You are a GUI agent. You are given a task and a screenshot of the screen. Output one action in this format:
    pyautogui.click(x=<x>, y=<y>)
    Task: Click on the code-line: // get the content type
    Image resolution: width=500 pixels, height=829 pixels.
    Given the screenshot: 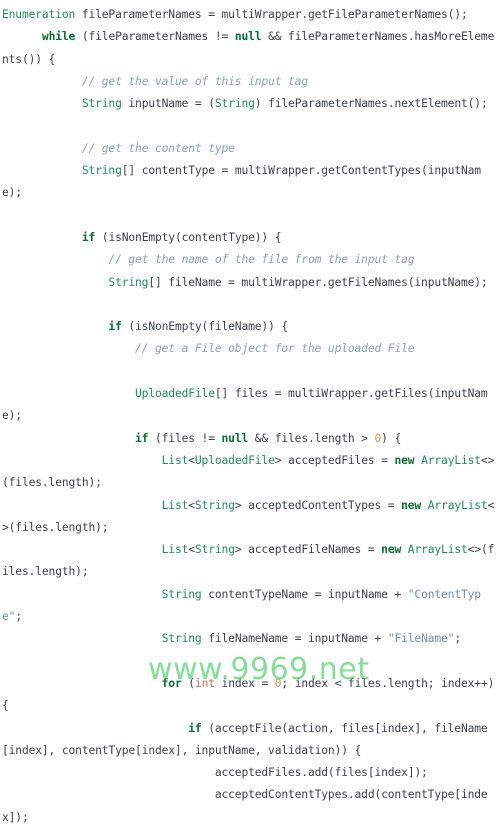 What is the action you would take?
    pyautogui.click(x=118, y=148)
    